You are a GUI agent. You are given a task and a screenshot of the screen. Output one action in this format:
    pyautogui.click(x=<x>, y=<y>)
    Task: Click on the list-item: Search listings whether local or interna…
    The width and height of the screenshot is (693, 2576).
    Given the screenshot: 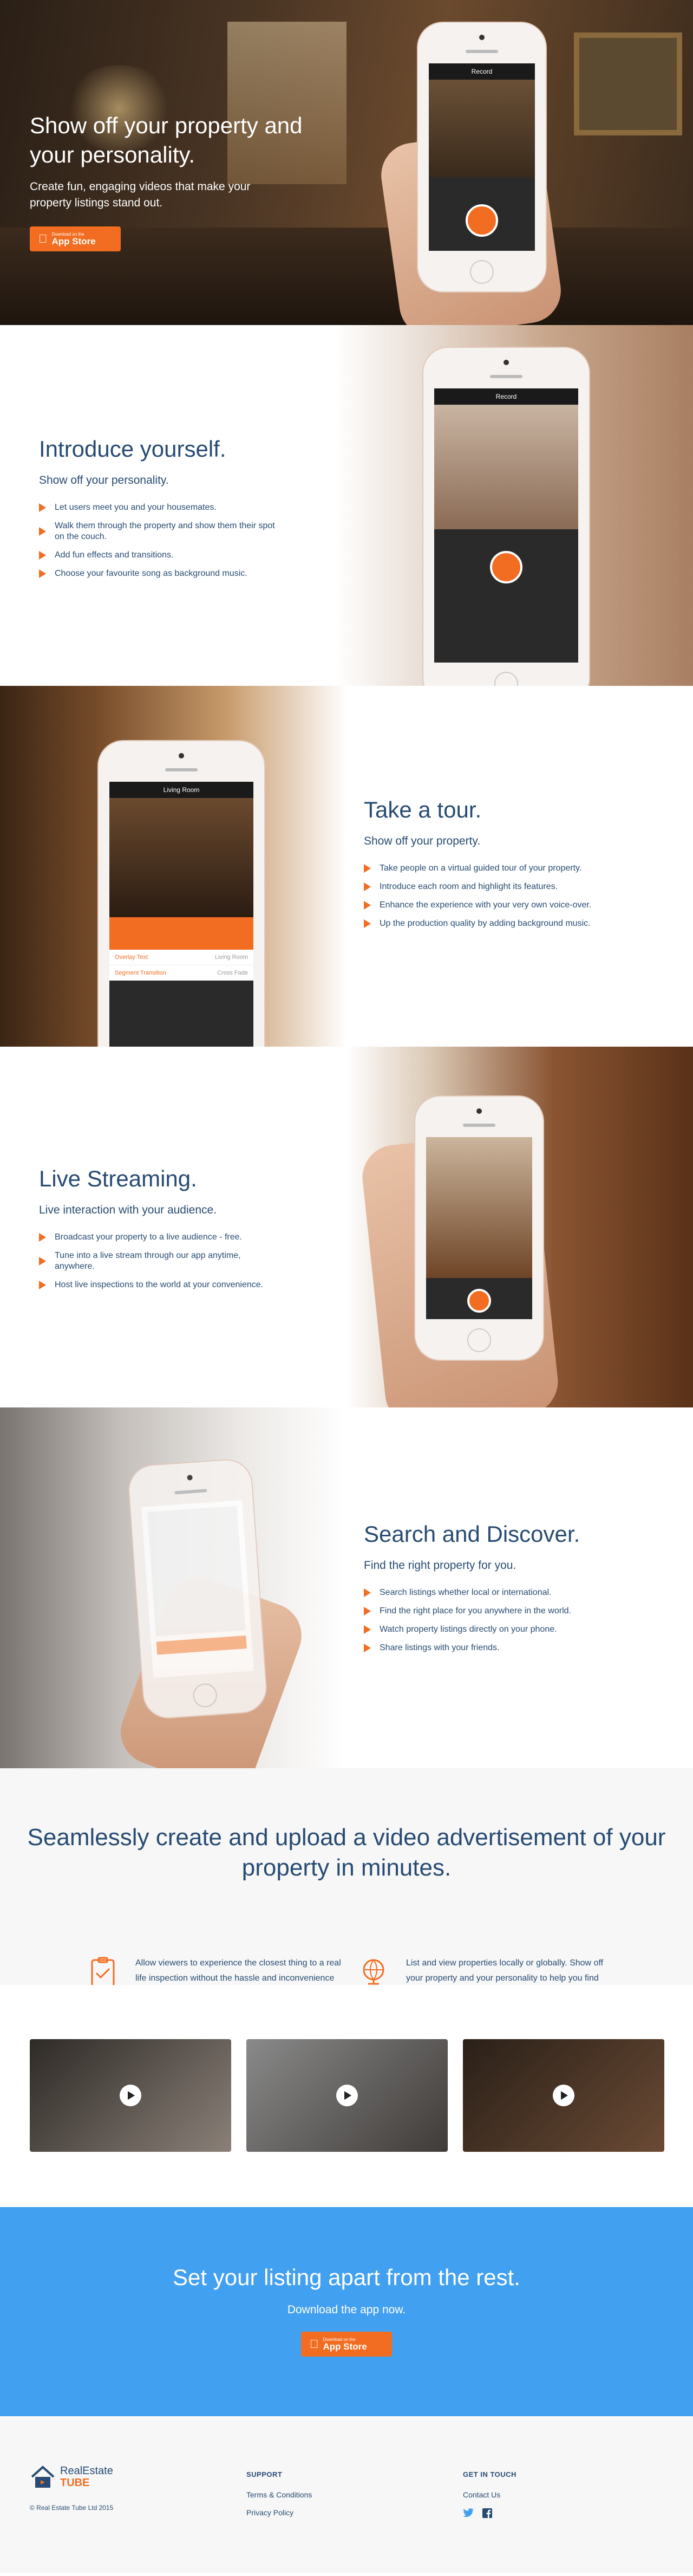 What is the action you would take?
    pyautogui.click(x=483, y=1592)
    